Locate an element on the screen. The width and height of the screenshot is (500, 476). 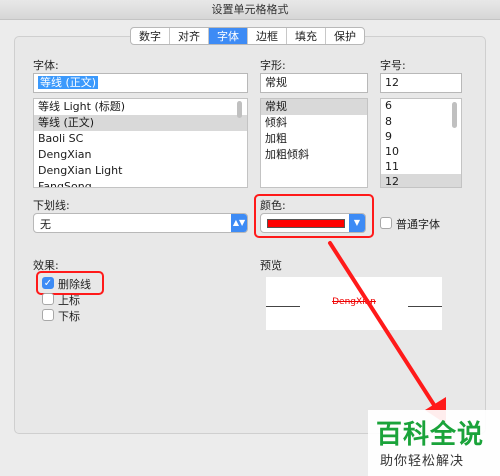
watermark-slogan: 助你轻松解决 is located at coordinates (422, 461).